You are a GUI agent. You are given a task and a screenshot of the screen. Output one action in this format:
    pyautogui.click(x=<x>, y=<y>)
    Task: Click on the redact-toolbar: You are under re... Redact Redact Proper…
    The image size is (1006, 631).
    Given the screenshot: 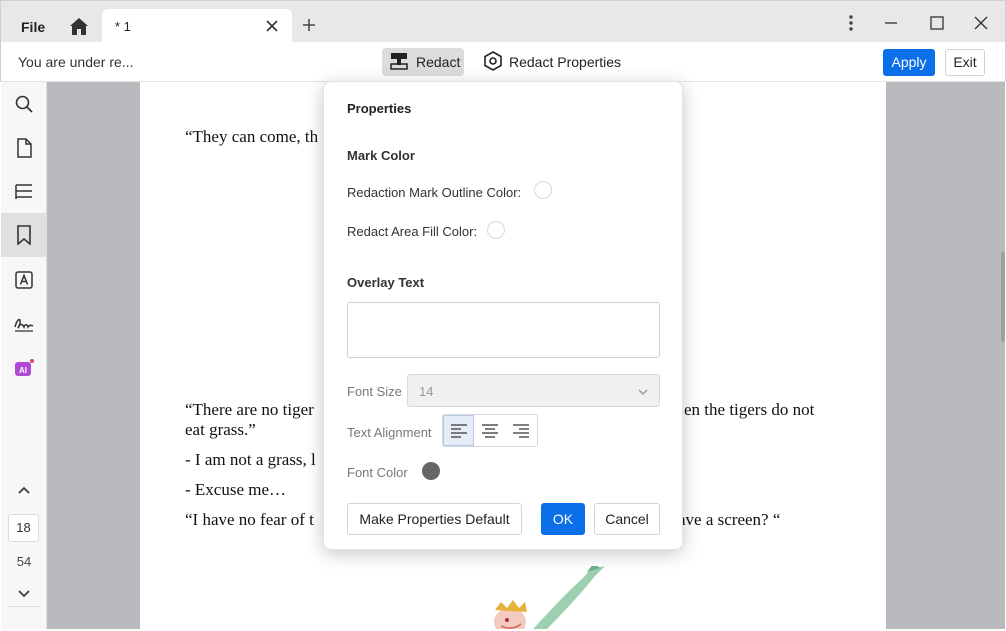 What is the action you would take?
    pyautogui.click(x=503, y=62)
    